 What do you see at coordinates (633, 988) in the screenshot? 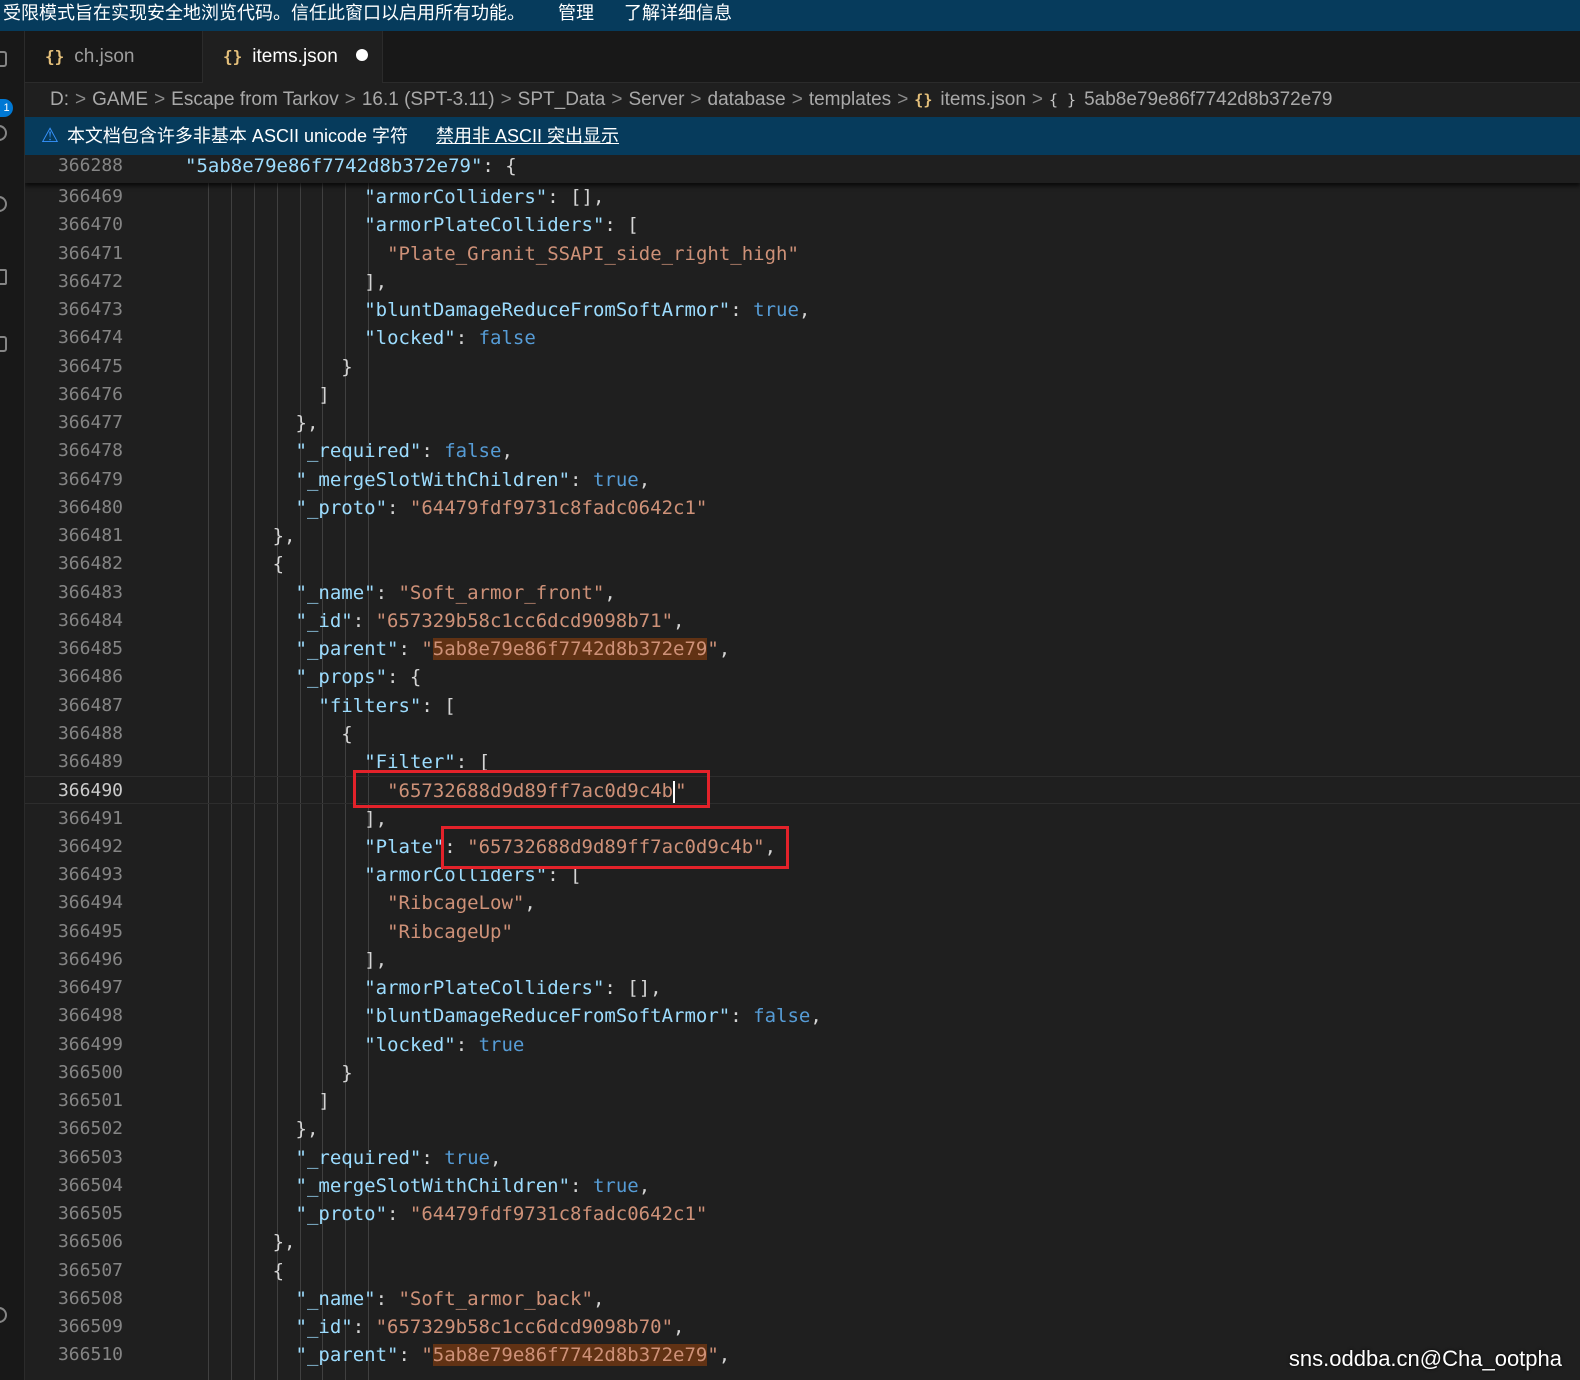
I see `json-punctuation: : [],` at bounding box center [633, 988].